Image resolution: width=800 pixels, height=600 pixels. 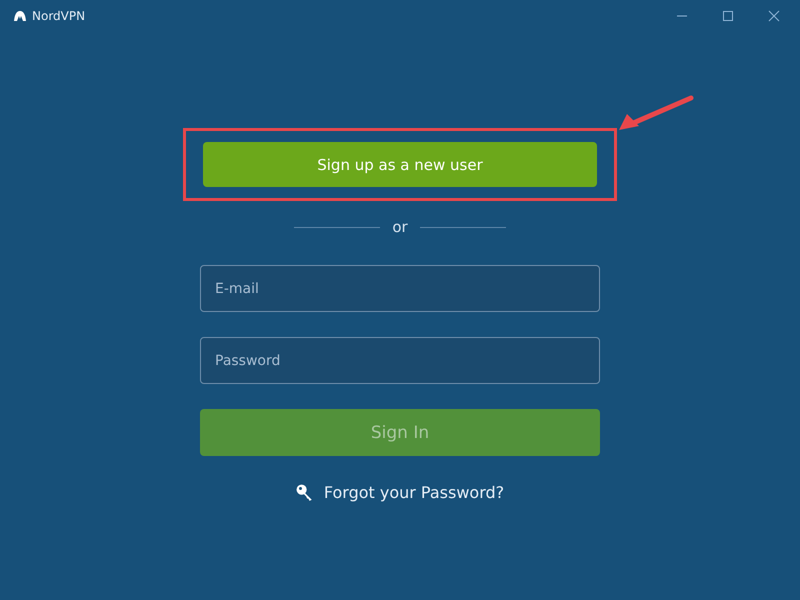 What do you see at coordinates (59, 16) in the screenshot?
I see `window-title: NordVPN` at bounding box center [59, 16].